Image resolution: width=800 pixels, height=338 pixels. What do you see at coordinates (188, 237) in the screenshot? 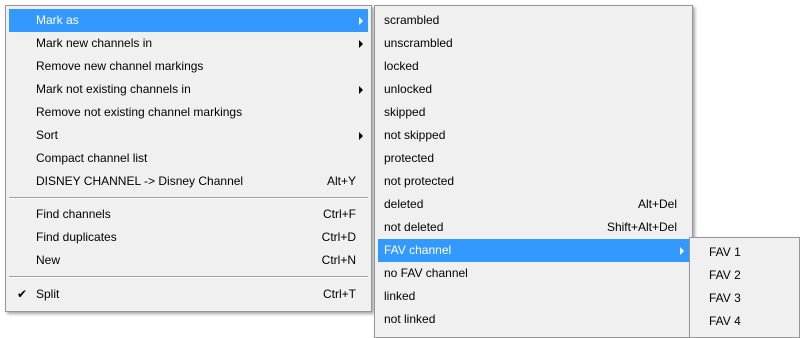
I see `menu-item-find-duplicates: Find duplicates Ctrl+D` at bounding box center [188, 237].